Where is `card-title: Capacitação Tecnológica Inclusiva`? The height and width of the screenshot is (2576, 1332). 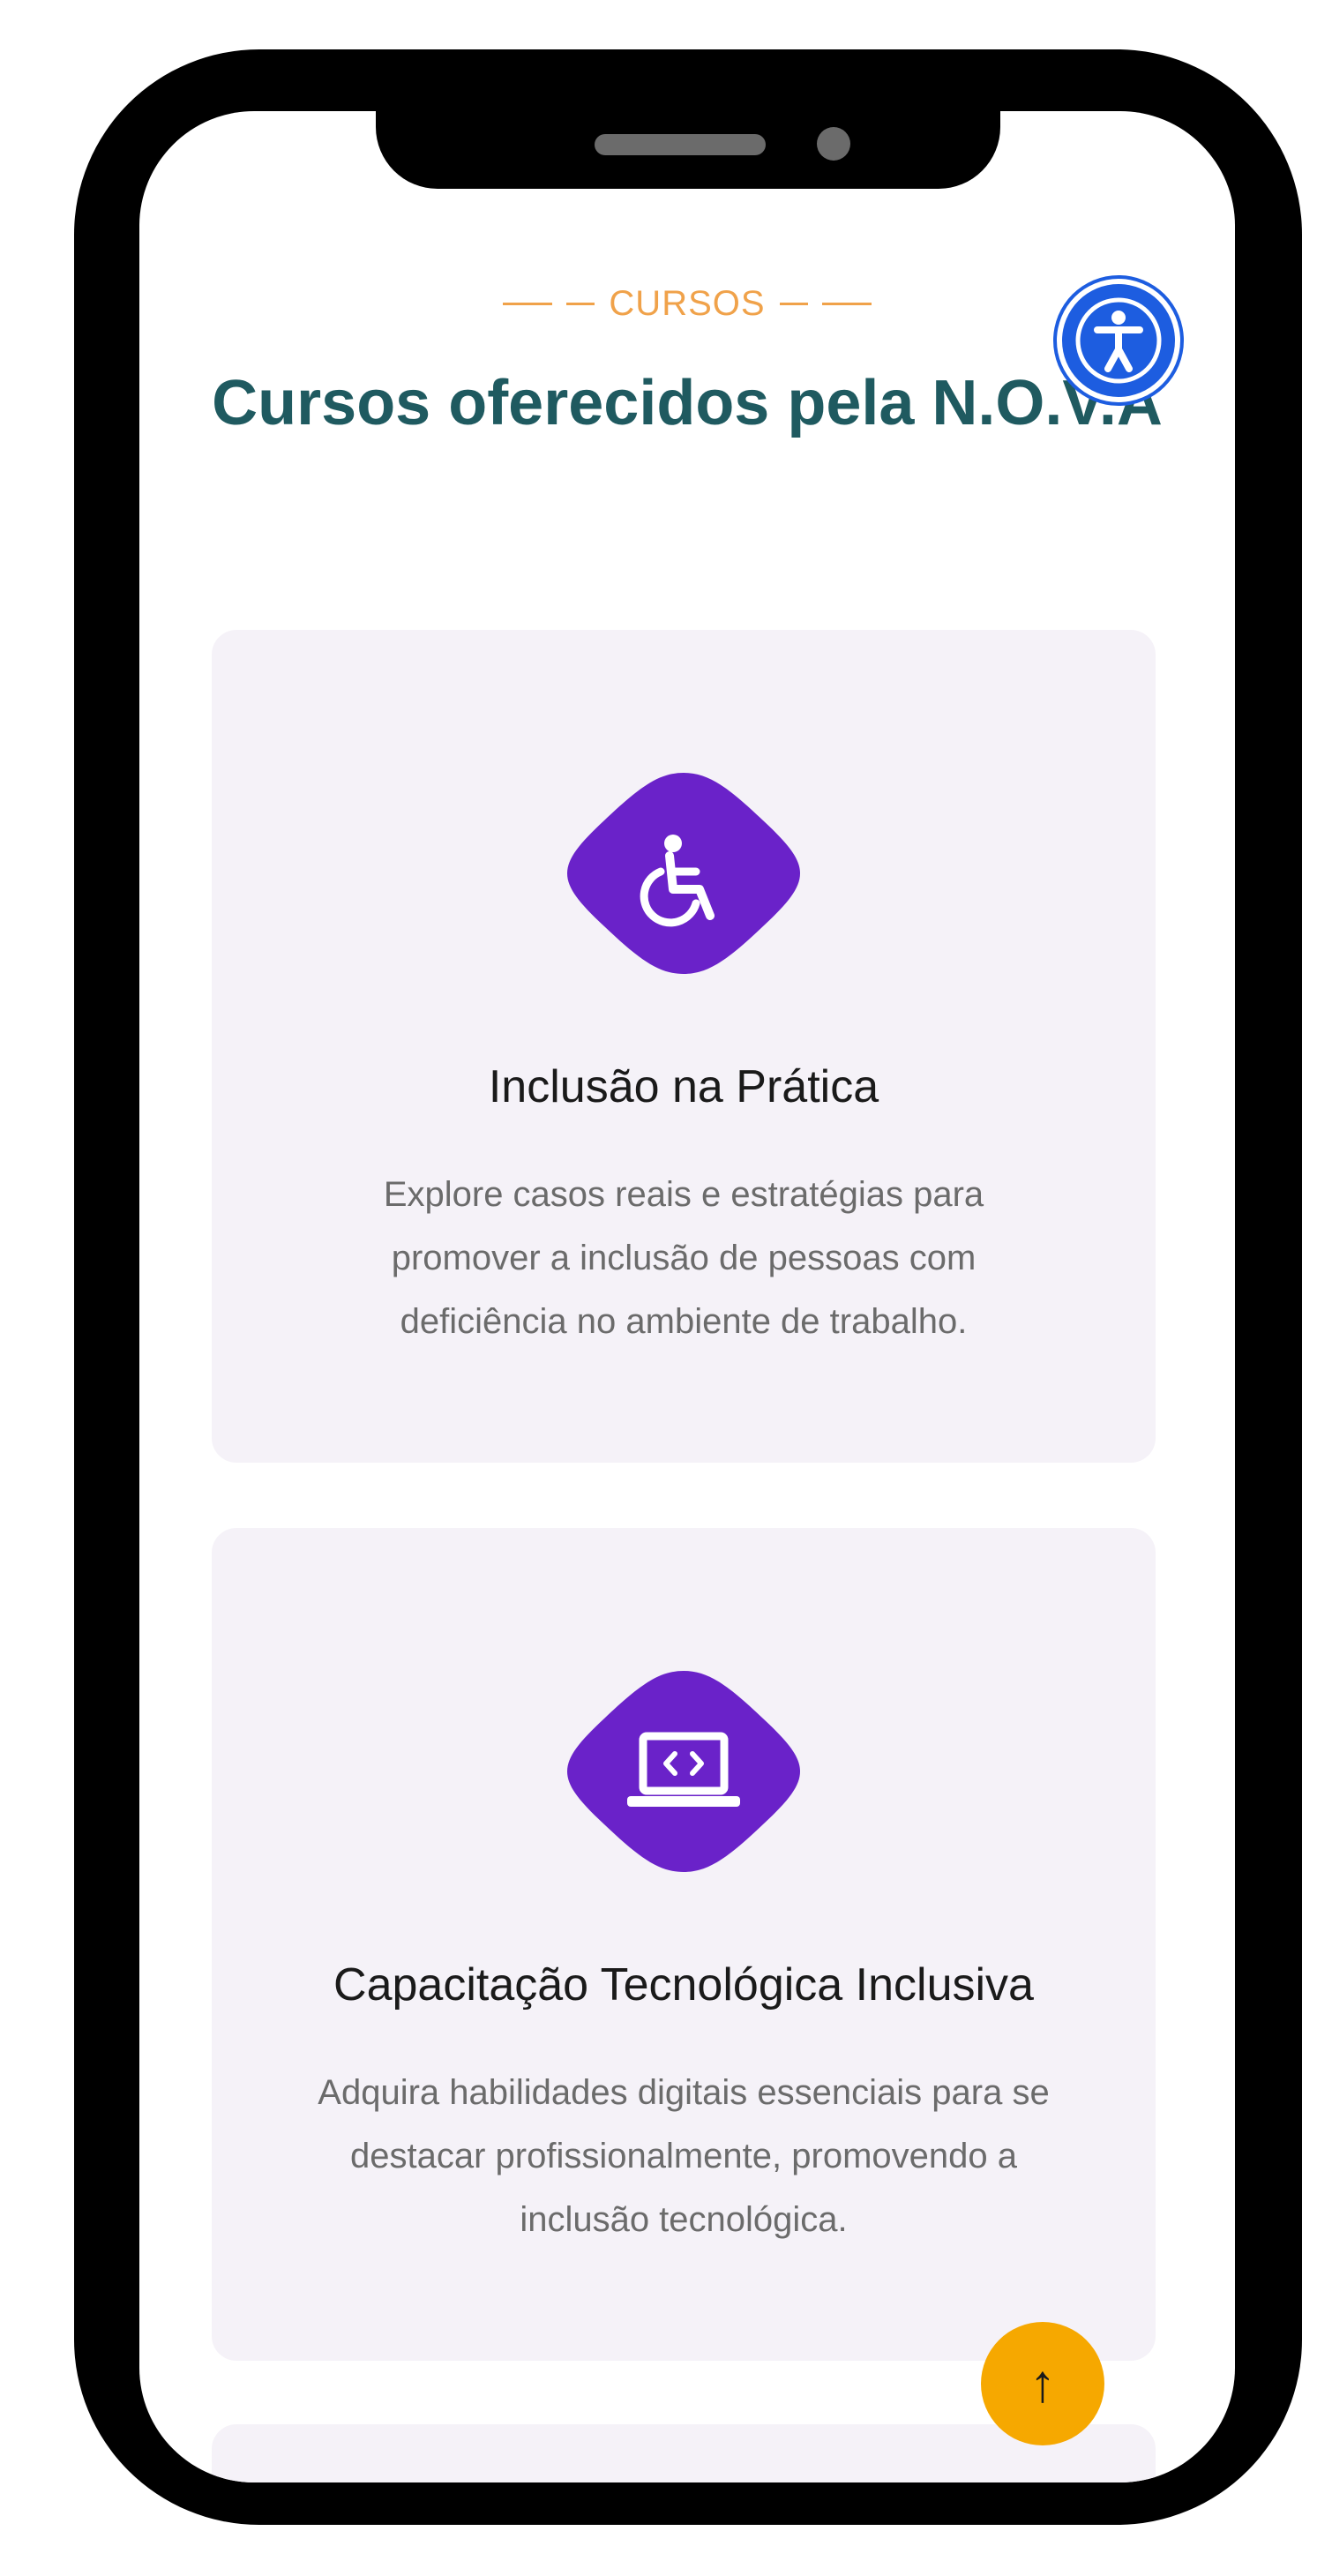
card-title: Capacitação Tecnológica Inclusiva is located at coordinates (684, 1985).